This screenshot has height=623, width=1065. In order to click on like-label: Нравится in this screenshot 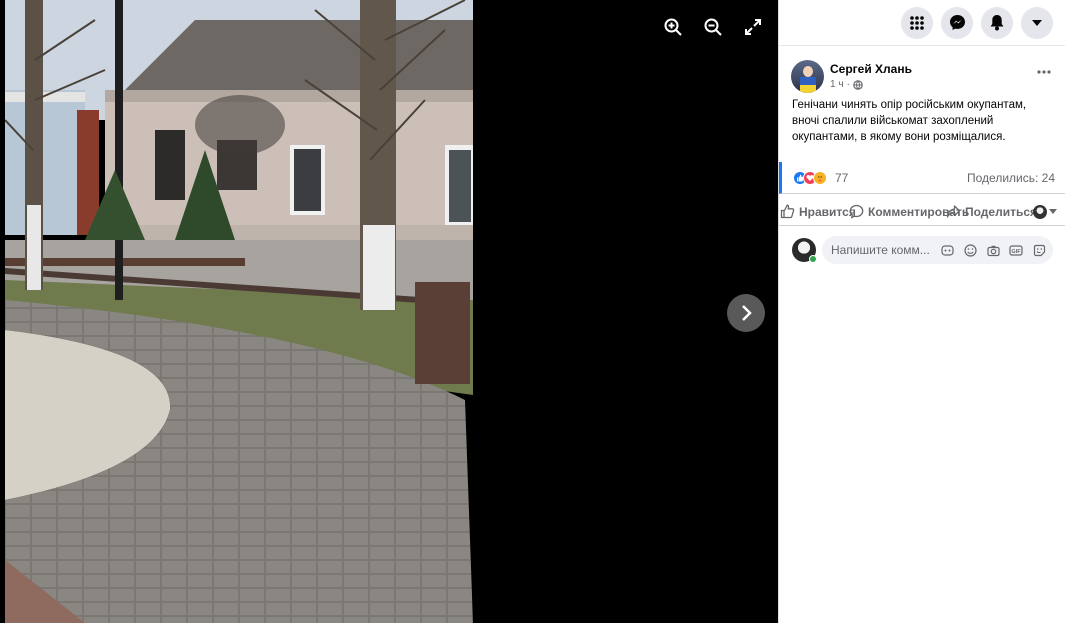, I will do `click(827, 211)`.